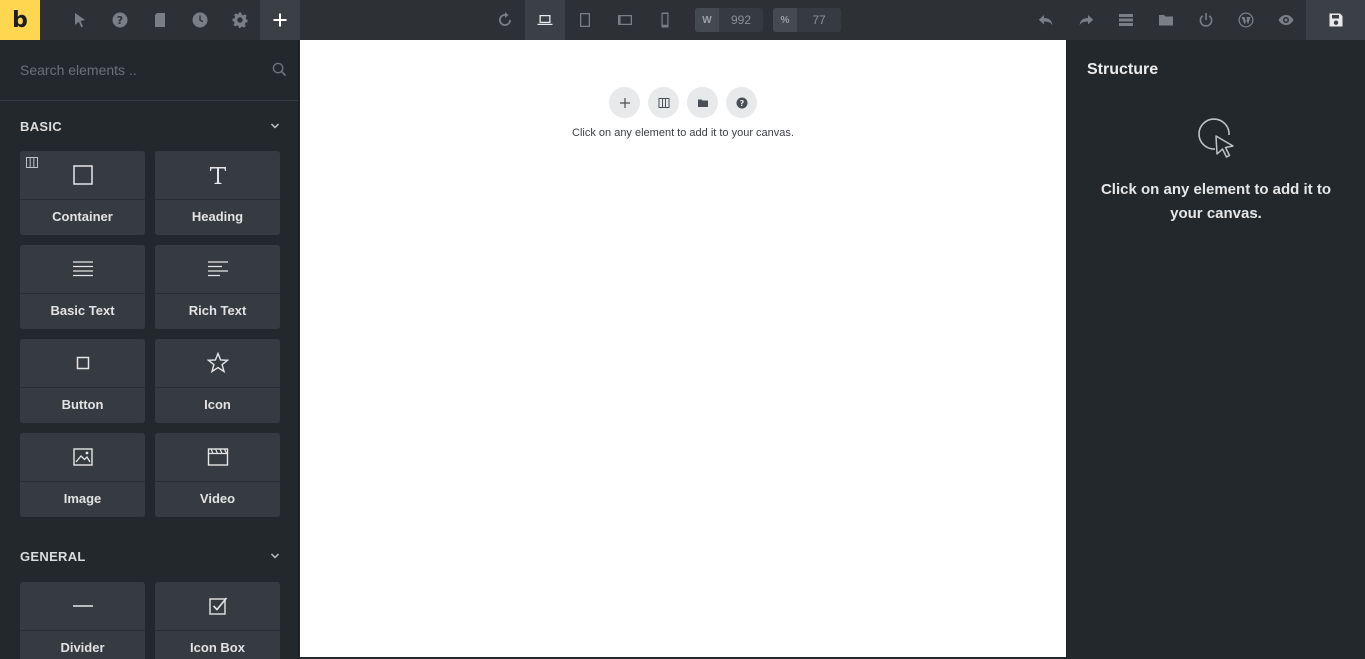 The image size is (1365, 659). What do you see at coordinates (683, 102) in the screenshot?
I see `canvas-quick-actions: ?` at bounding box center [683, 102].